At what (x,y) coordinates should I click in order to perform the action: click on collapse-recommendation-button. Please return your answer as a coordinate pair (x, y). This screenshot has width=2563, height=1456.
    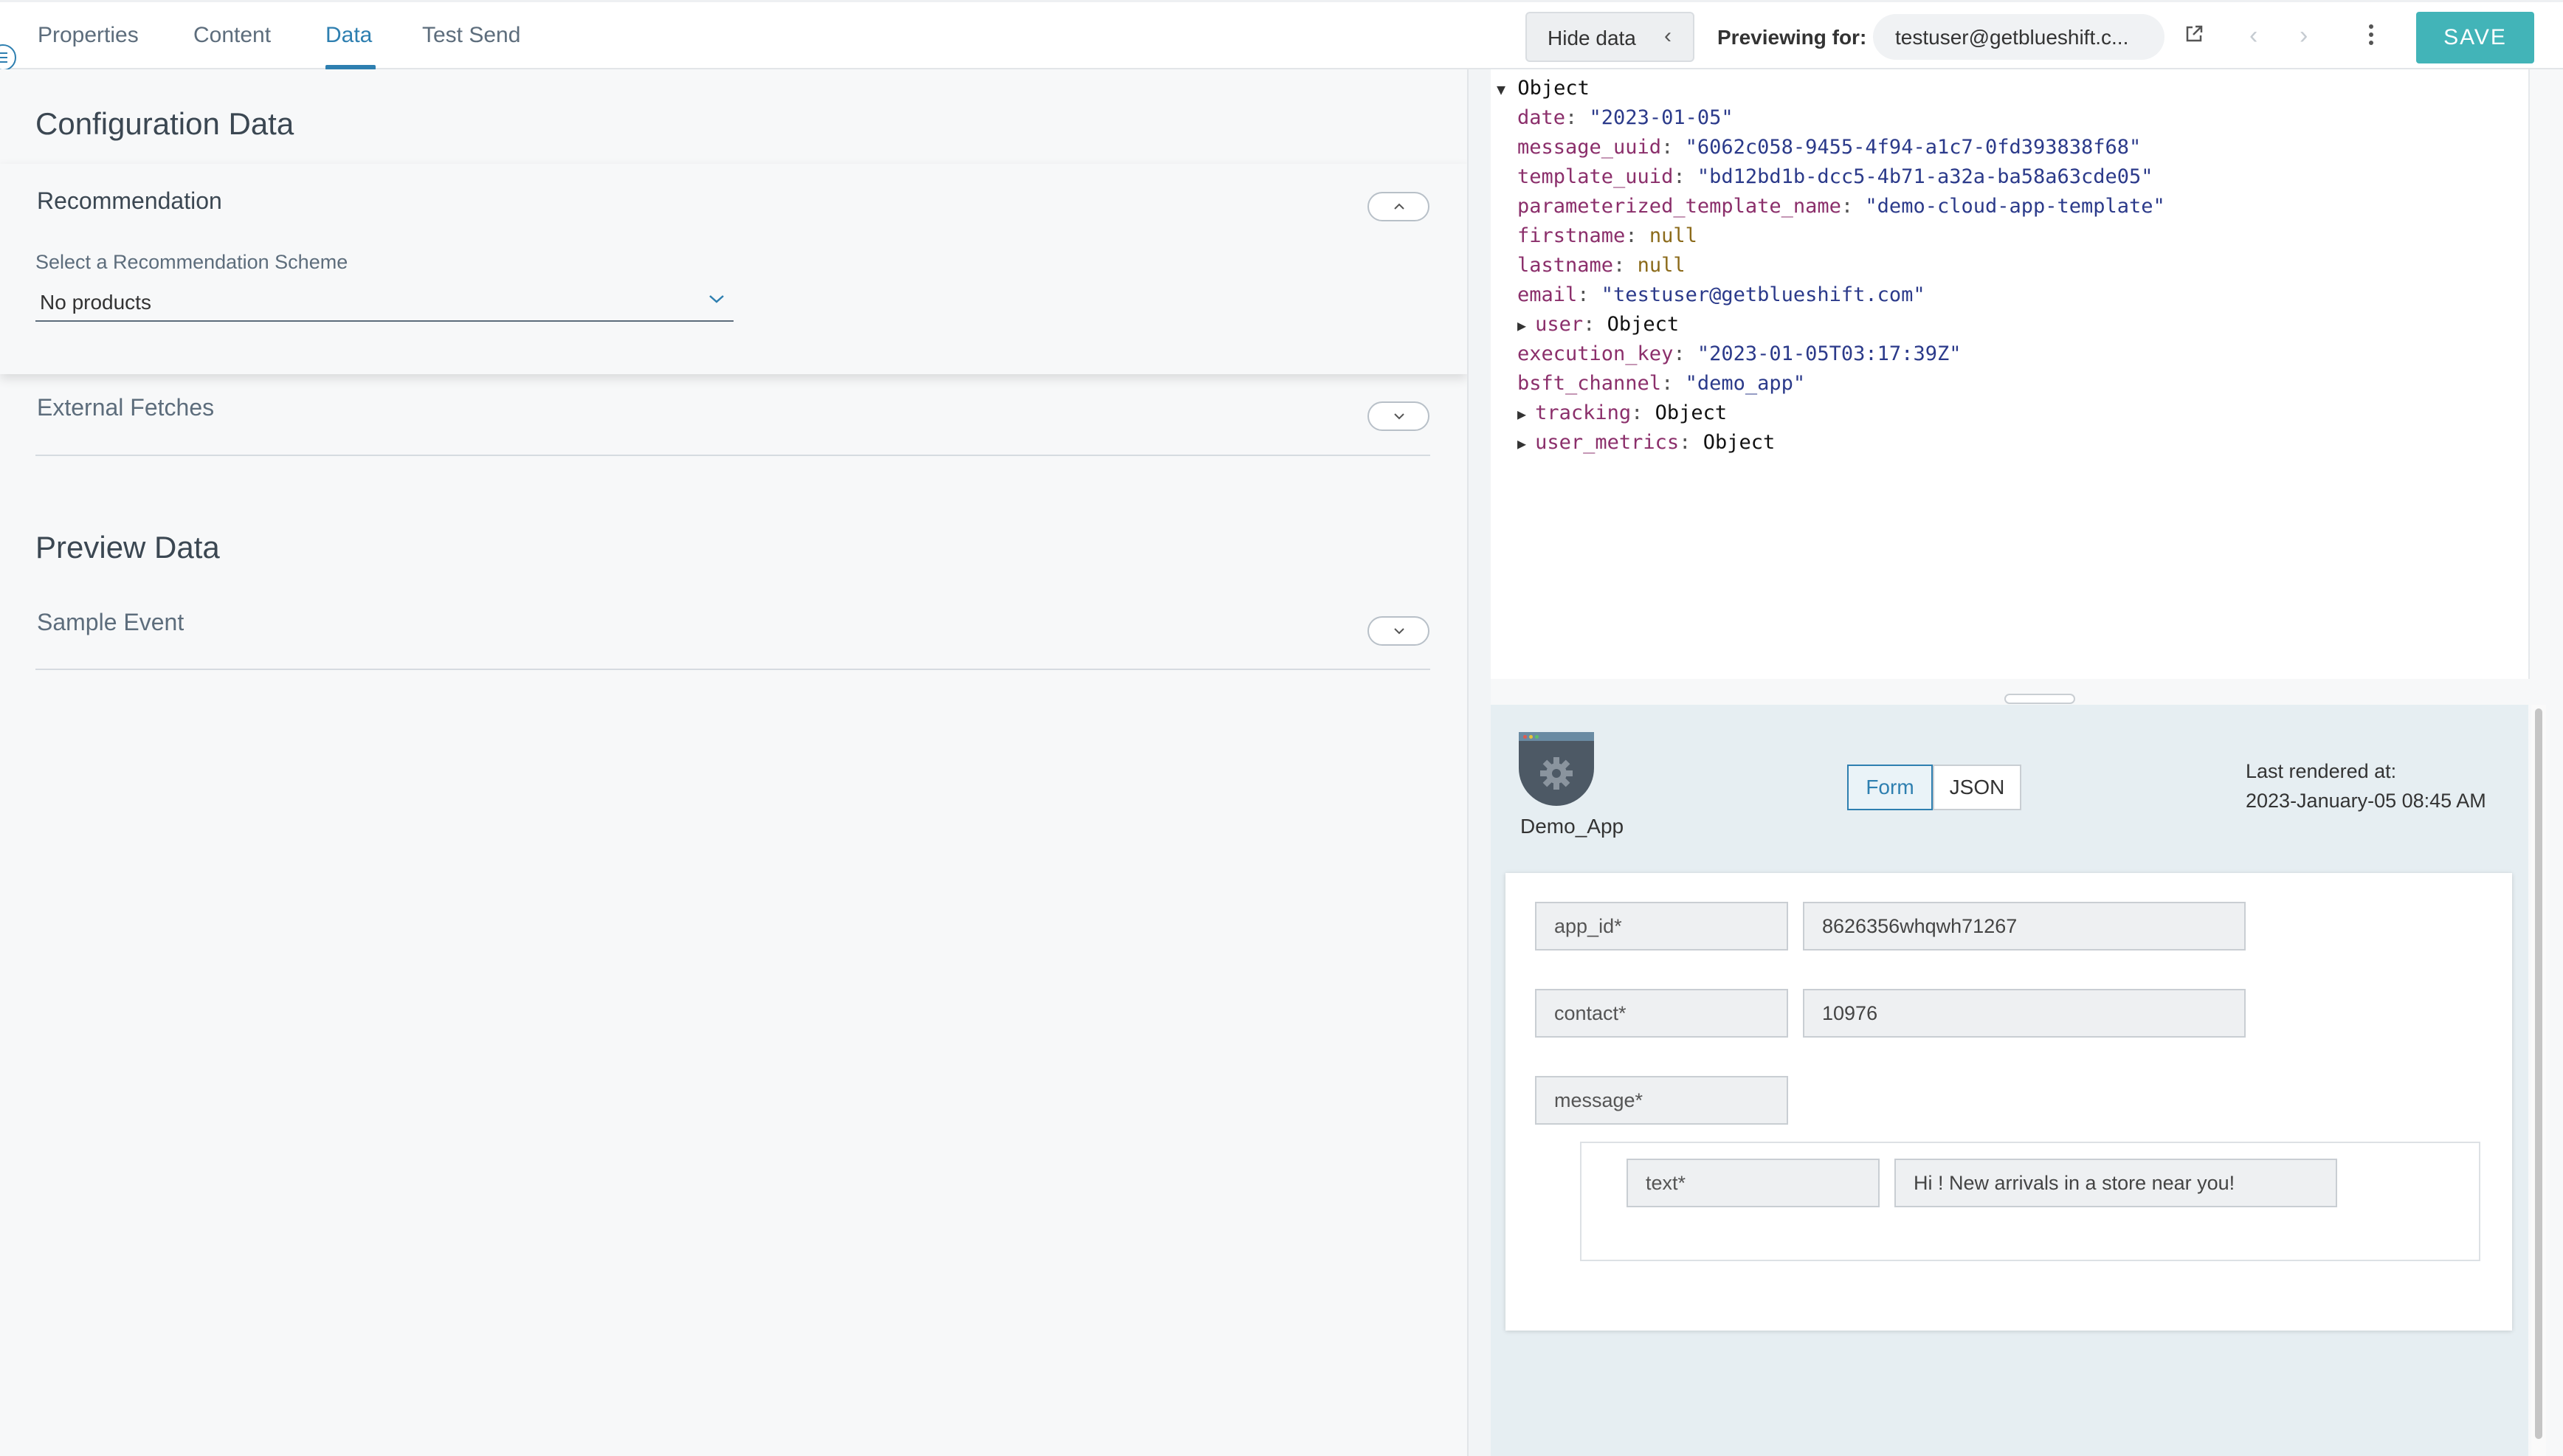
    Looking at the image, I should click on (1398, 206).